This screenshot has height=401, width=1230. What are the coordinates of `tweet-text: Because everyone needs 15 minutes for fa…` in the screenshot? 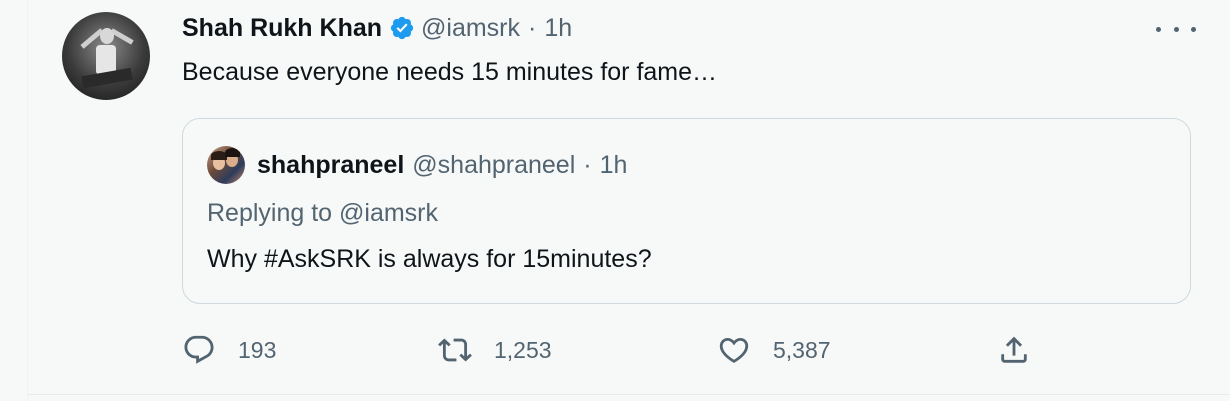 It's located at (450, 72).